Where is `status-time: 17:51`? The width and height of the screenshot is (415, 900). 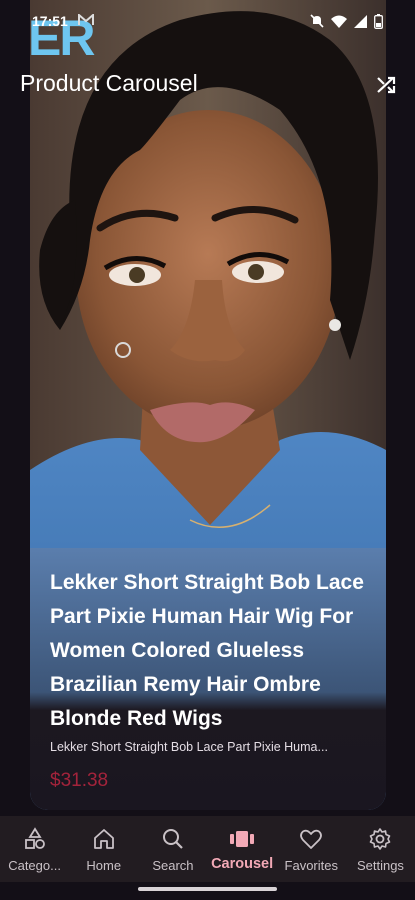
status-time: 17:51 is located at coordinates (50, 21).